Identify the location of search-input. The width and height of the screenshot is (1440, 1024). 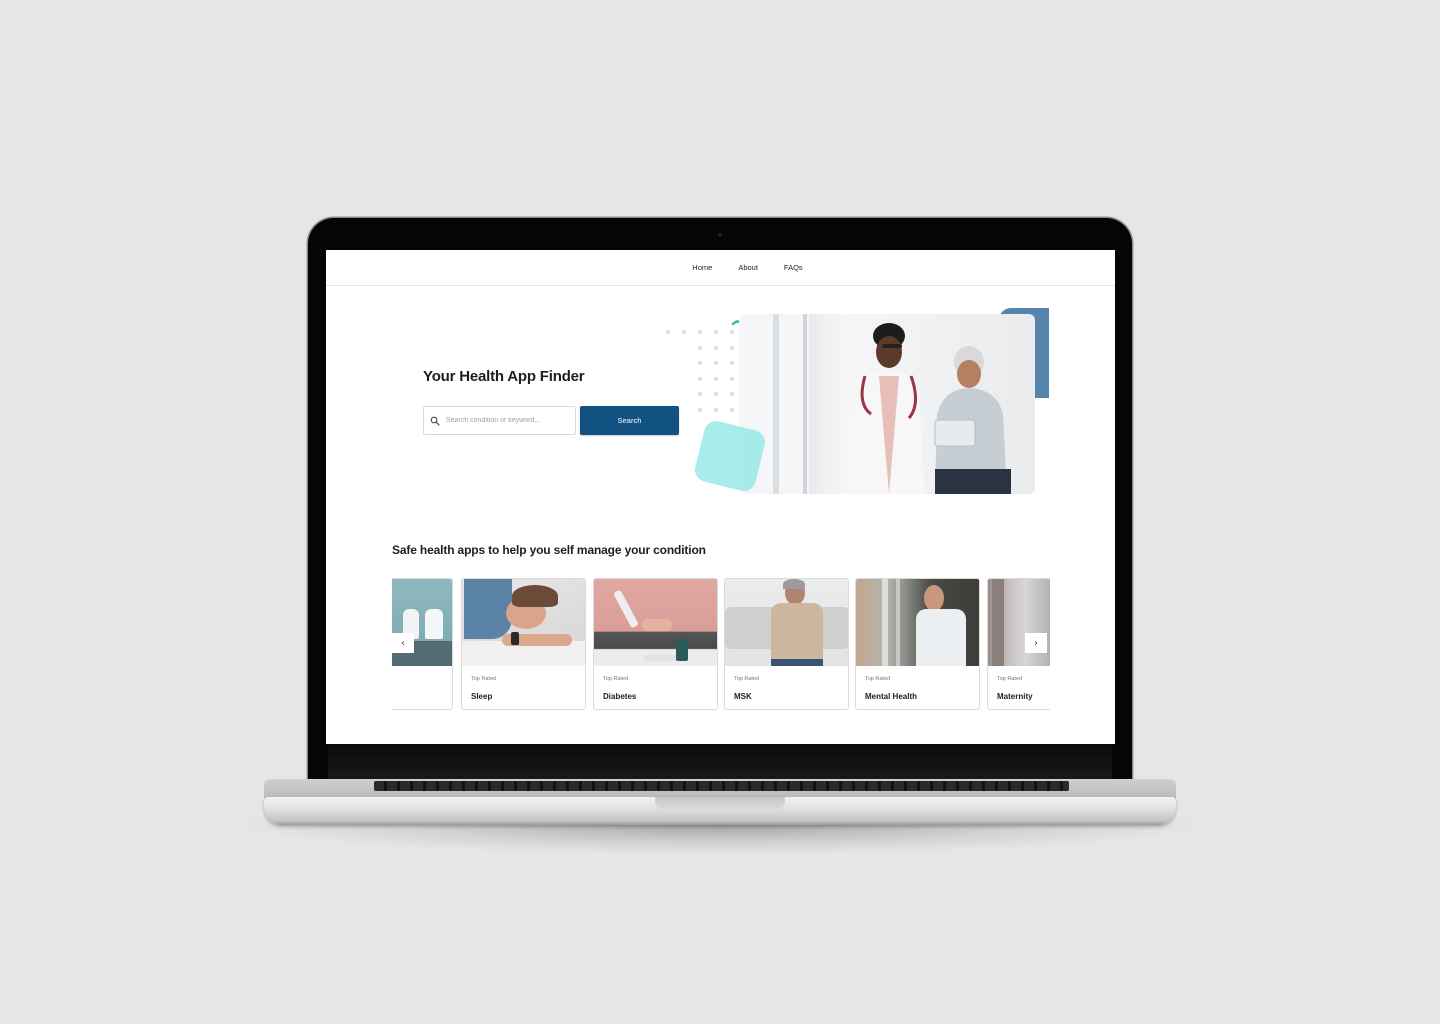
(505, 420).